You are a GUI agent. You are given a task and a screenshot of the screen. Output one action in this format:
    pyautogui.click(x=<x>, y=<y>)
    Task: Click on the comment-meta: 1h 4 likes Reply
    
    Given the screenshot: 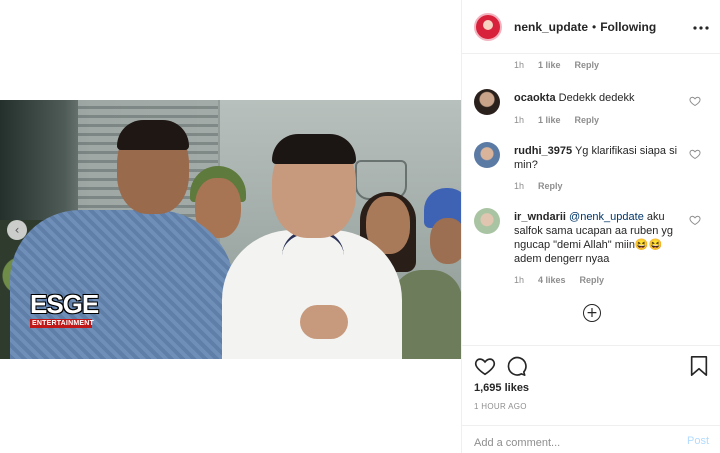 What is the action you would take?
    pyautogui.click(x=559, y=280)
    